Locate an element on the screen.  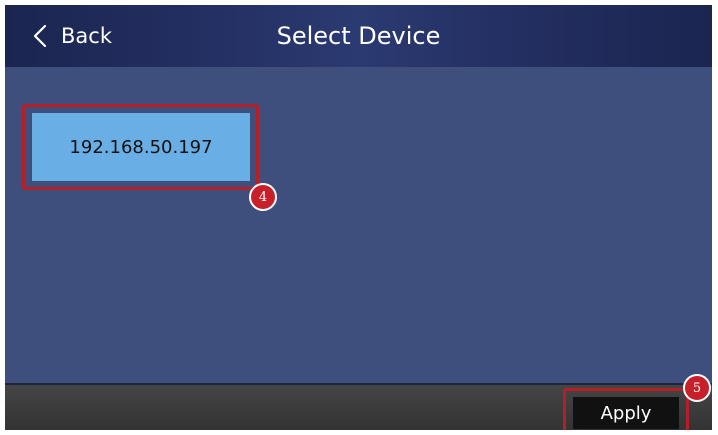
header-bar: Back Select Device is located at coordinates (358, 36).